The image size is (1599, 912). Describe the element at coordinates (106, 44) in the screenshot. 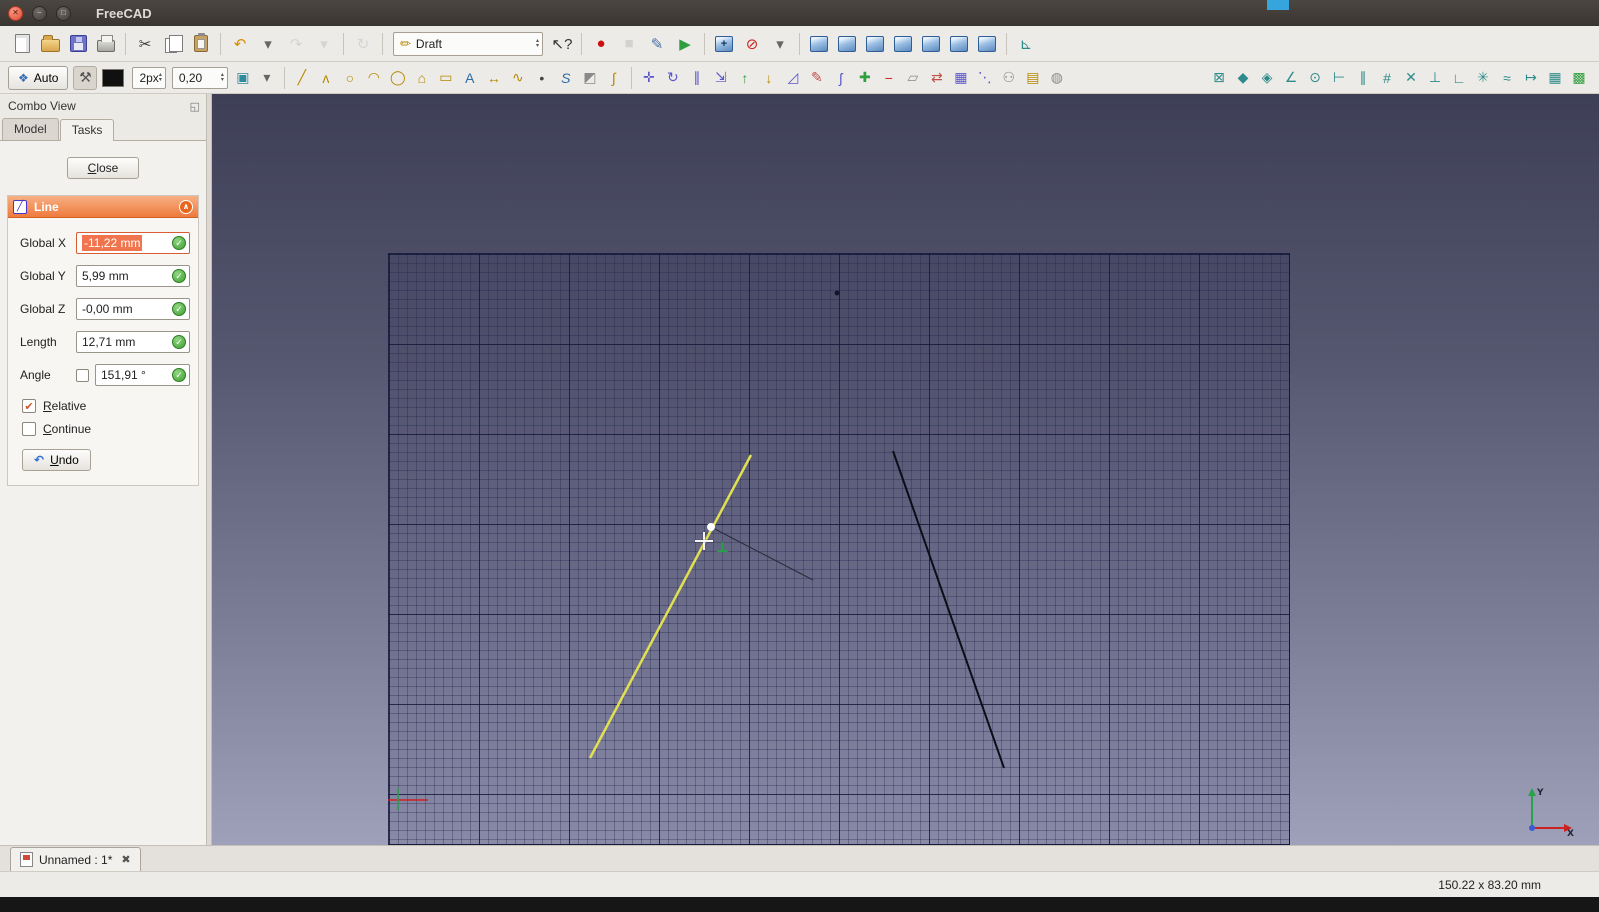

I see `print-icon` at that location.